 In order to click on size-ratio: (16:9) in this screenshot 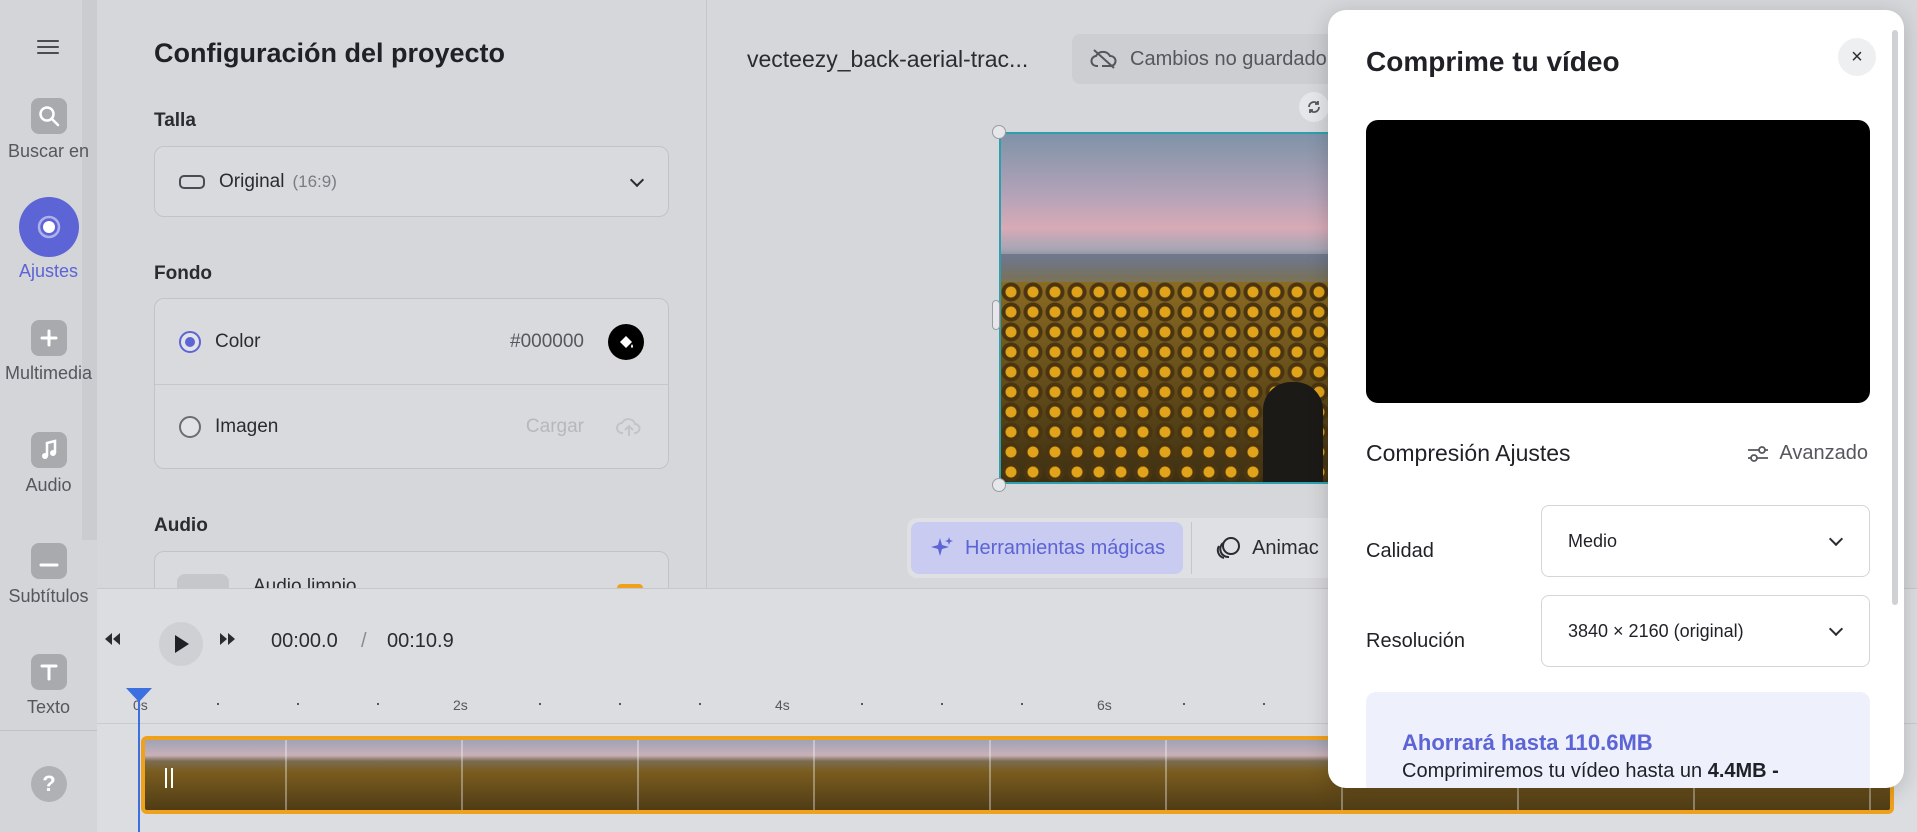, I will do `click(314, 181)`.